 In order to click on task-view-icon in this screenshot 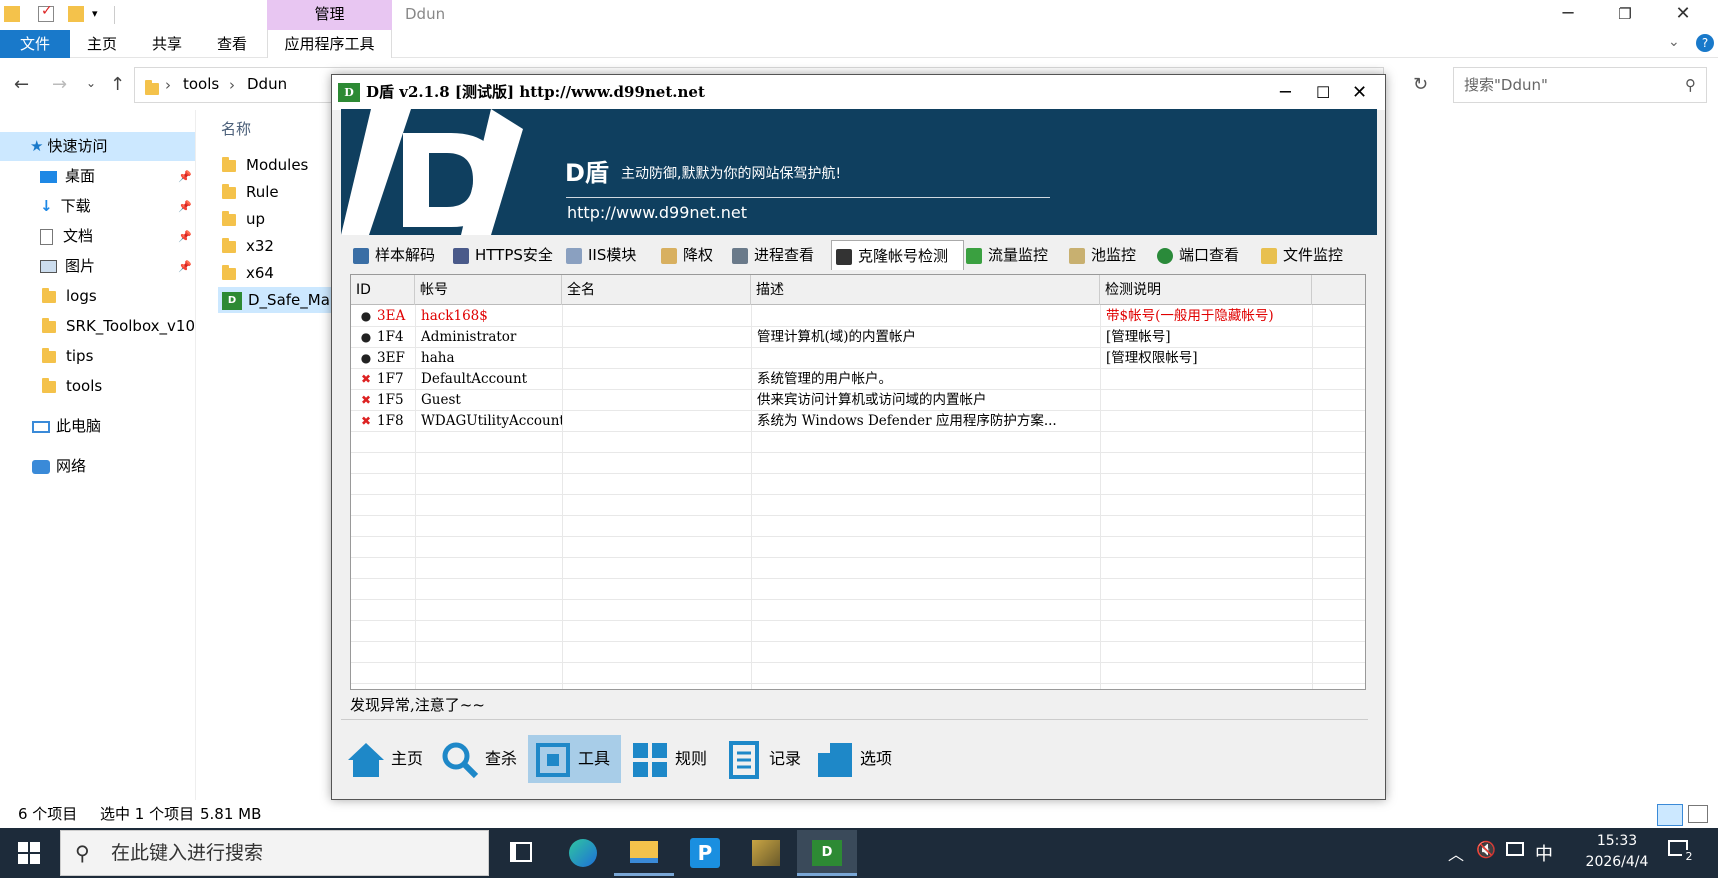, I will do `click(521, 852)`.